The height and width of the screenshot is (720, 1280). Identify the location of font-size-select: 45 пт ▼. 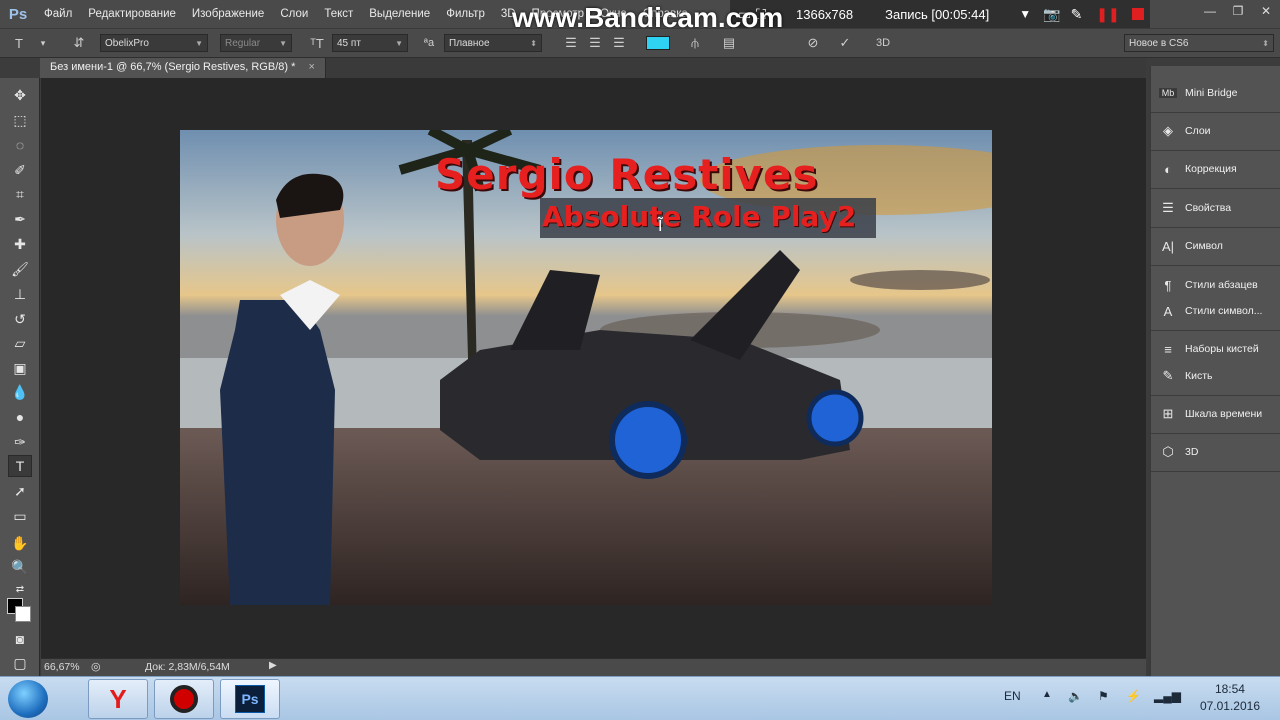
(370, 43).